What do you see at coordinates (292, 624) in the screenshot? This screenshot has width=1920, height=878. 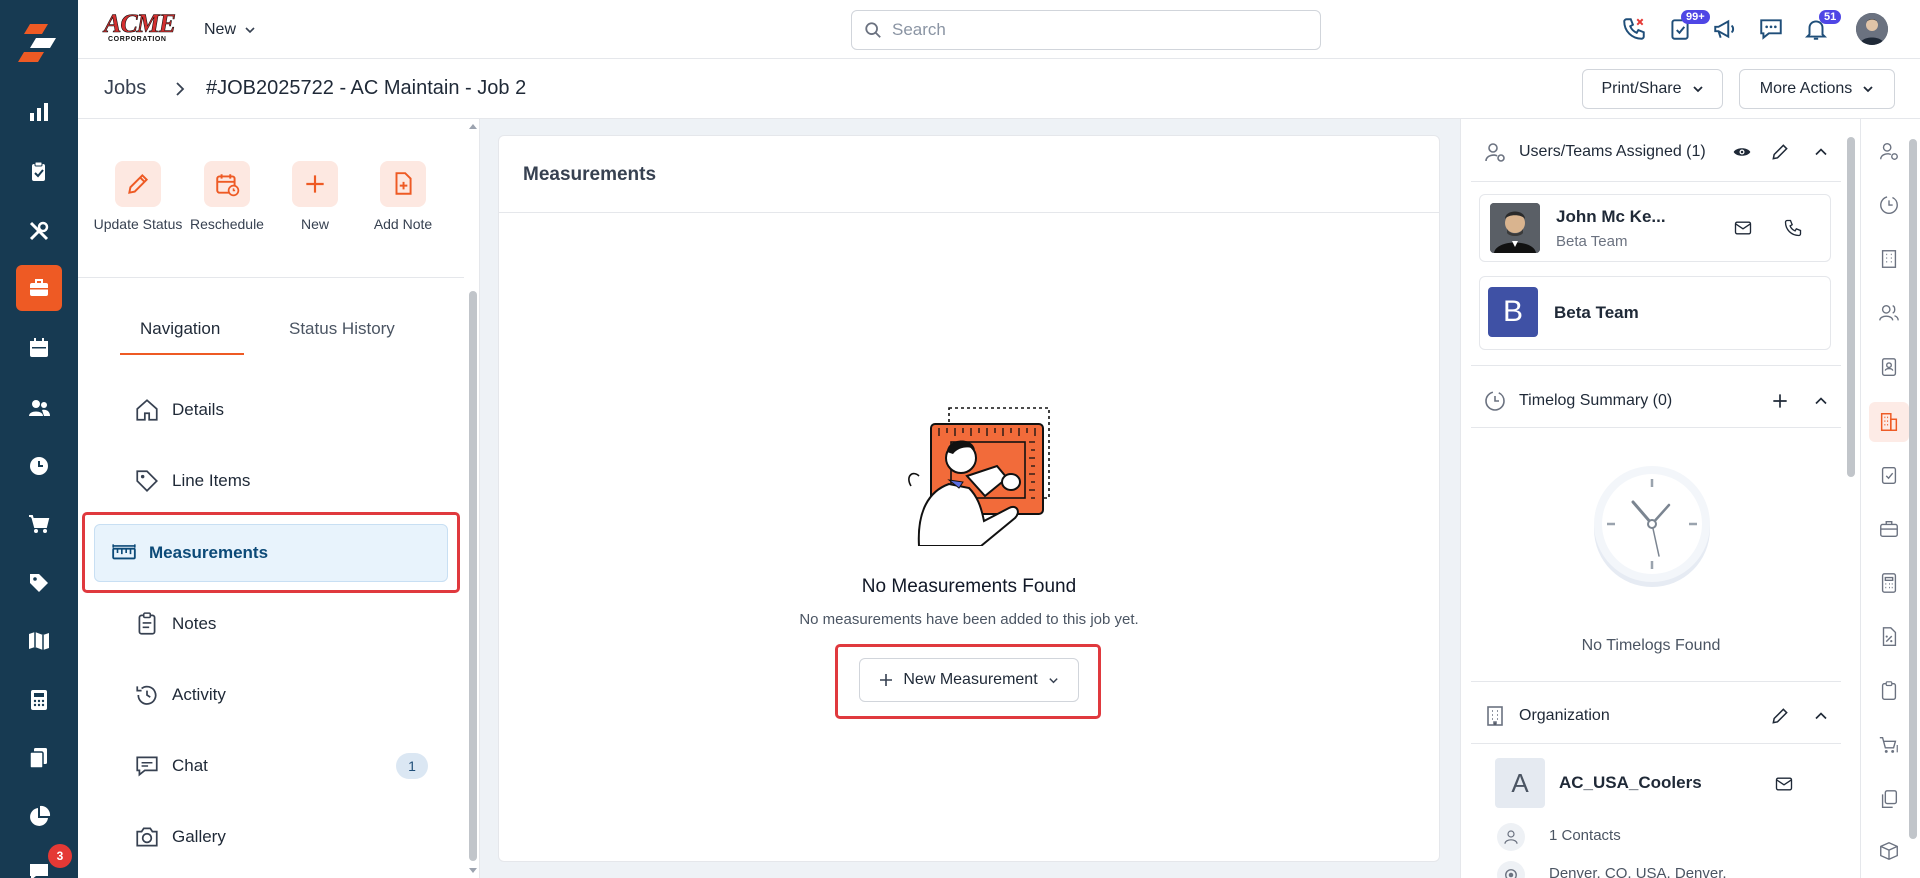 I see `nav-item-notes: Notes` at bounding box center [292, 624].